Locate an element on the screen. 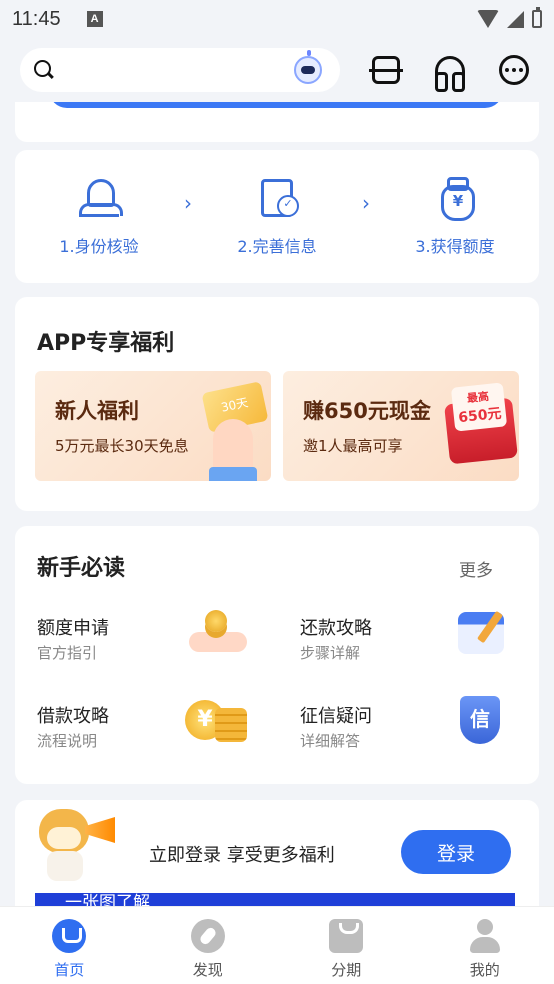 The width and height of the screenshot is (554, 984). top-partial-card is located at coordinates (277, 122).